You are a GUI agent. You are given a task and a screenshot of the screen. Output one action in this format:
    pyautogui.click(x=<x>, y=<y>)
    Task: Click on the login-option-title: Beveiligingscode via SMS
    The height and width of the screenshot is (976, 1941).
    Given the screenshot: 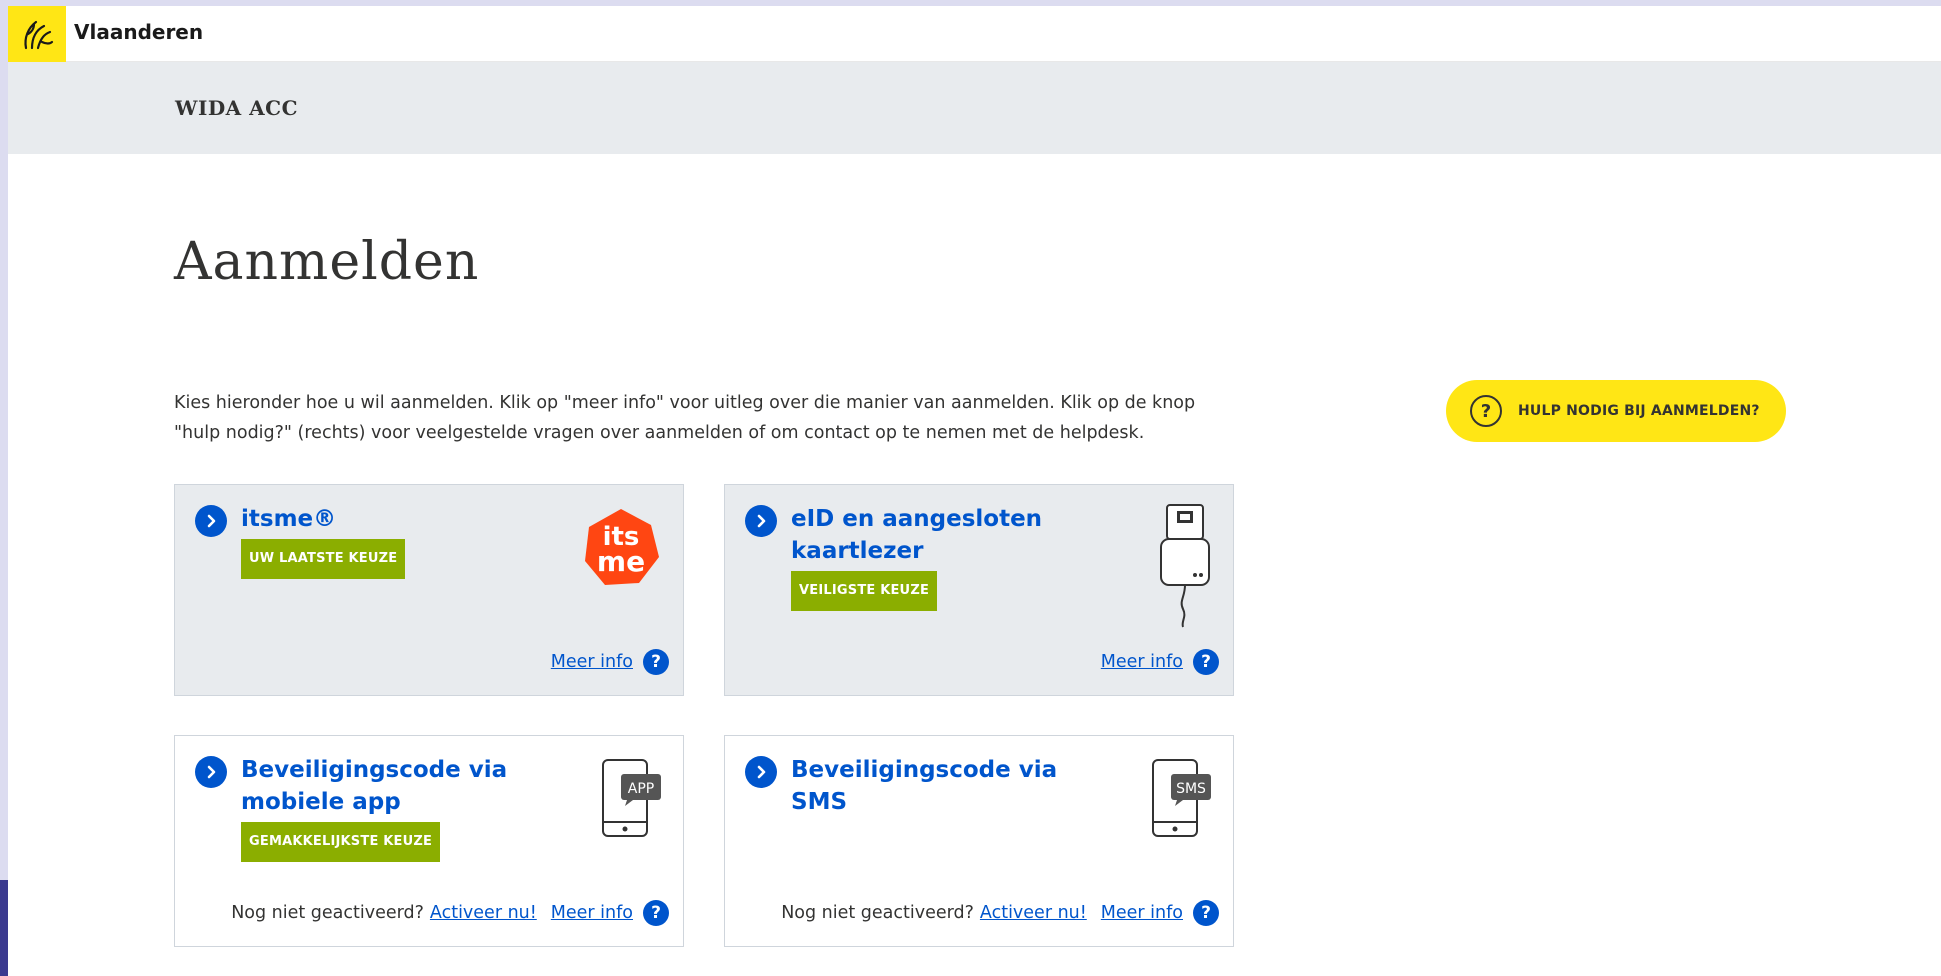 What is the action you would take?
    pyautogui.click(x=956, y=786)
    